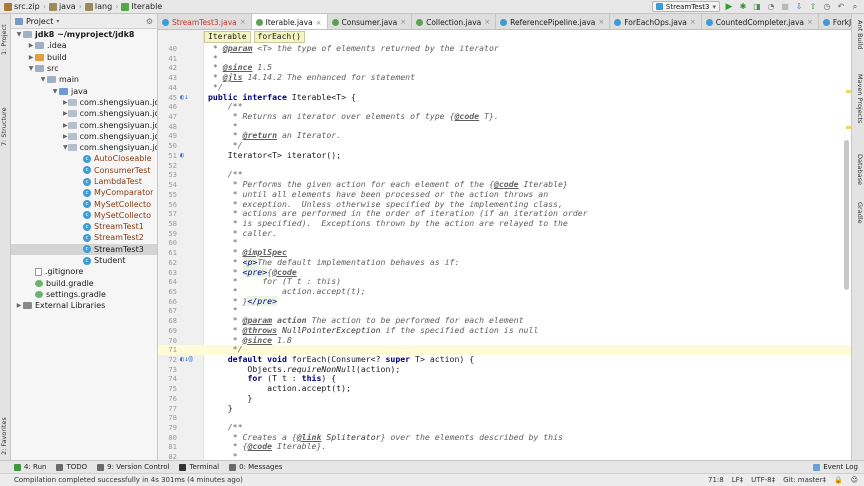  I want to click on line-number: 47, so click(167, 117).